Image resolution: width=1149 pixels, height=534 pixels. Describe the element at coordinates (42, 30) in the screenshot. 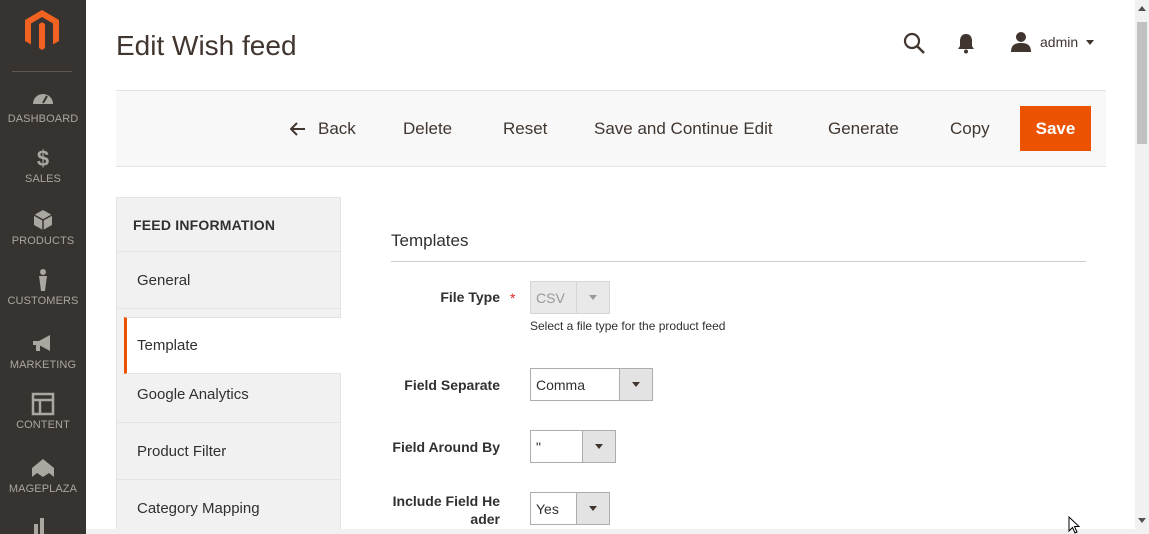

I see `magento-logo-icon` at that location.